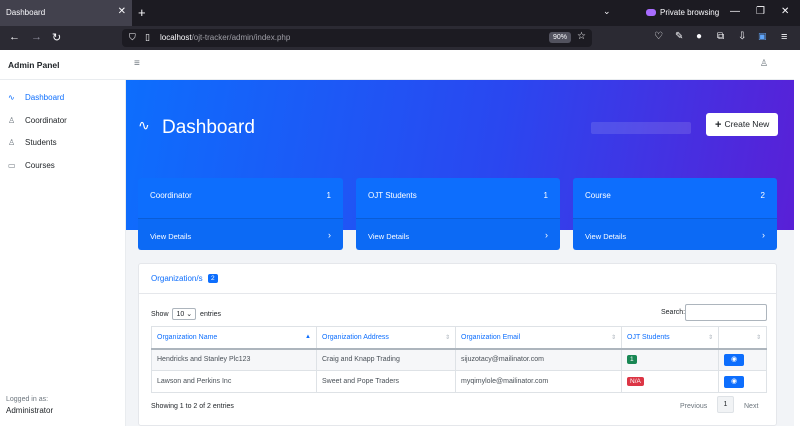 The width and height of the screenshot is (800, 426). I want to click on brand-title: Admin Panel, so click(34, 65).